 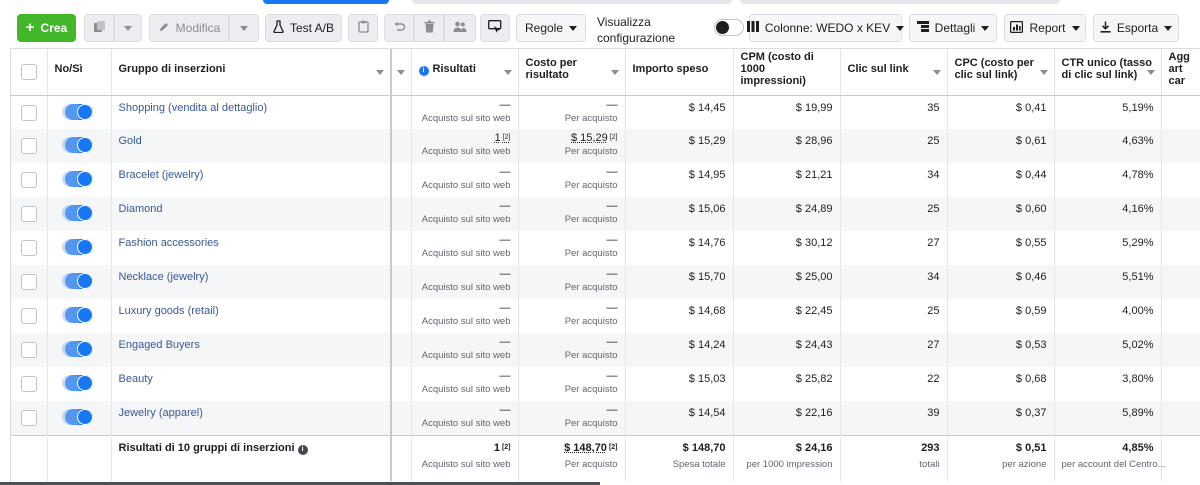 What do you see at coordinates (1108, 72) in the screenshot?
I see `column-header-ctr: CTR unico (tasso di clic sul link)` at bounding box center [1108, 72].